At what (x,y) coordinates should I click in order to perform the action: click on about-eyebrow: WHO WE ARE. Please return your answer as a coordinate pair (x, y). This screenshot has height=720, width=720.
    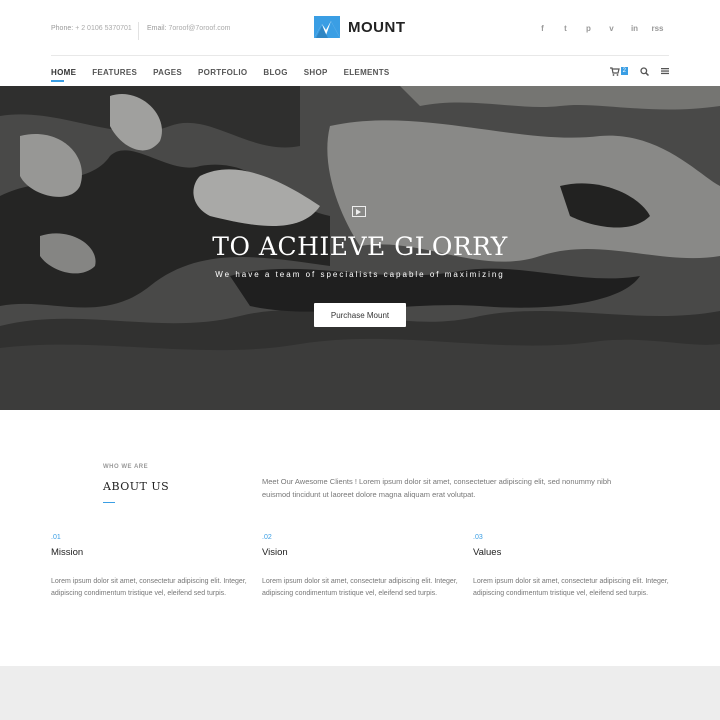
    Looking at the image, I should click on (126, 467).